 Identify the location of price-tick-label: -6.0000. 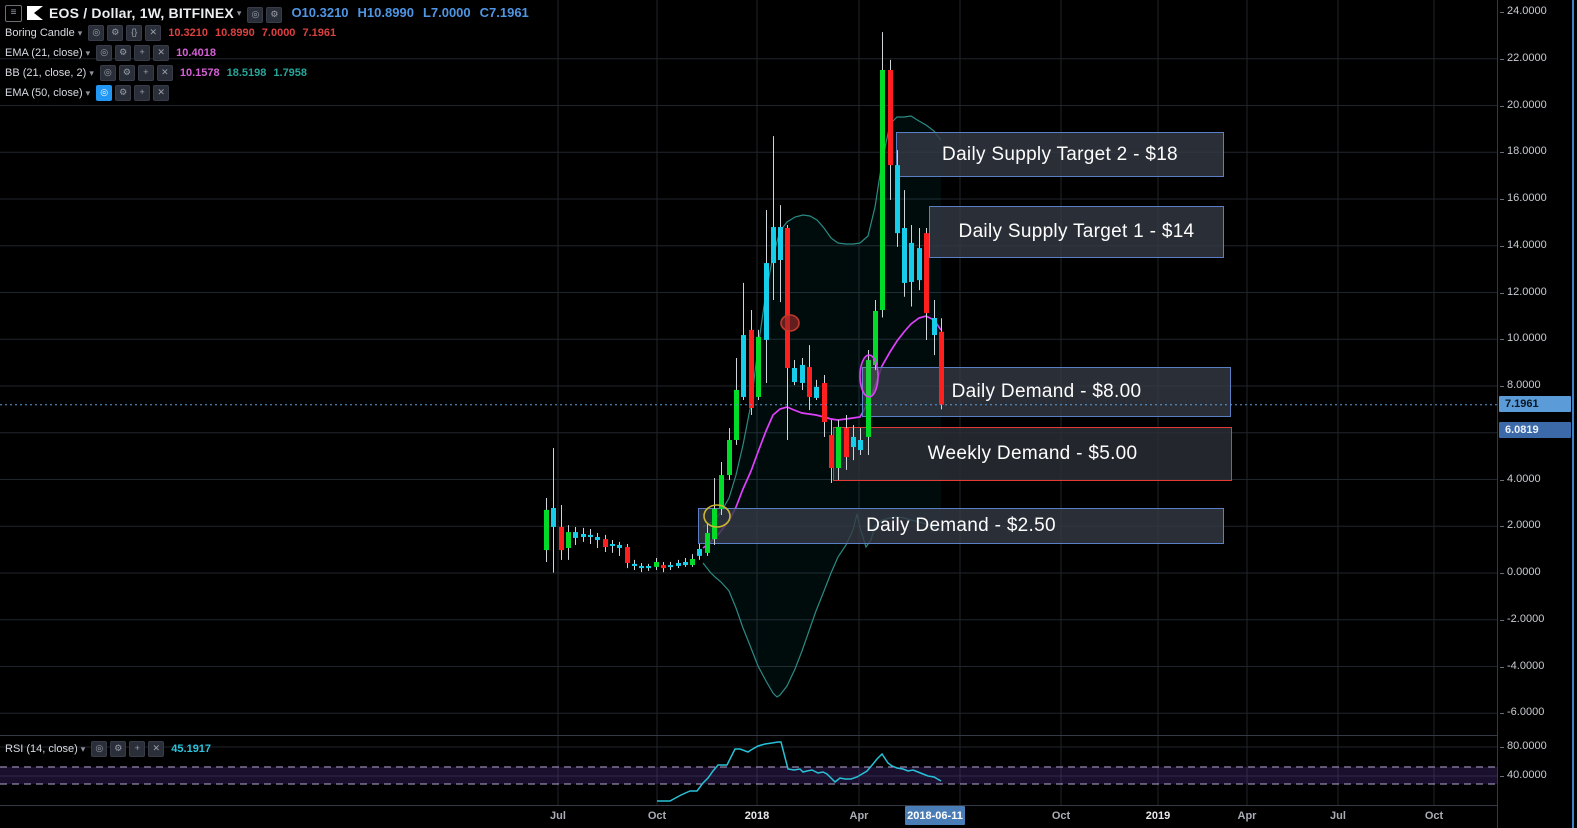
(1522, 712).